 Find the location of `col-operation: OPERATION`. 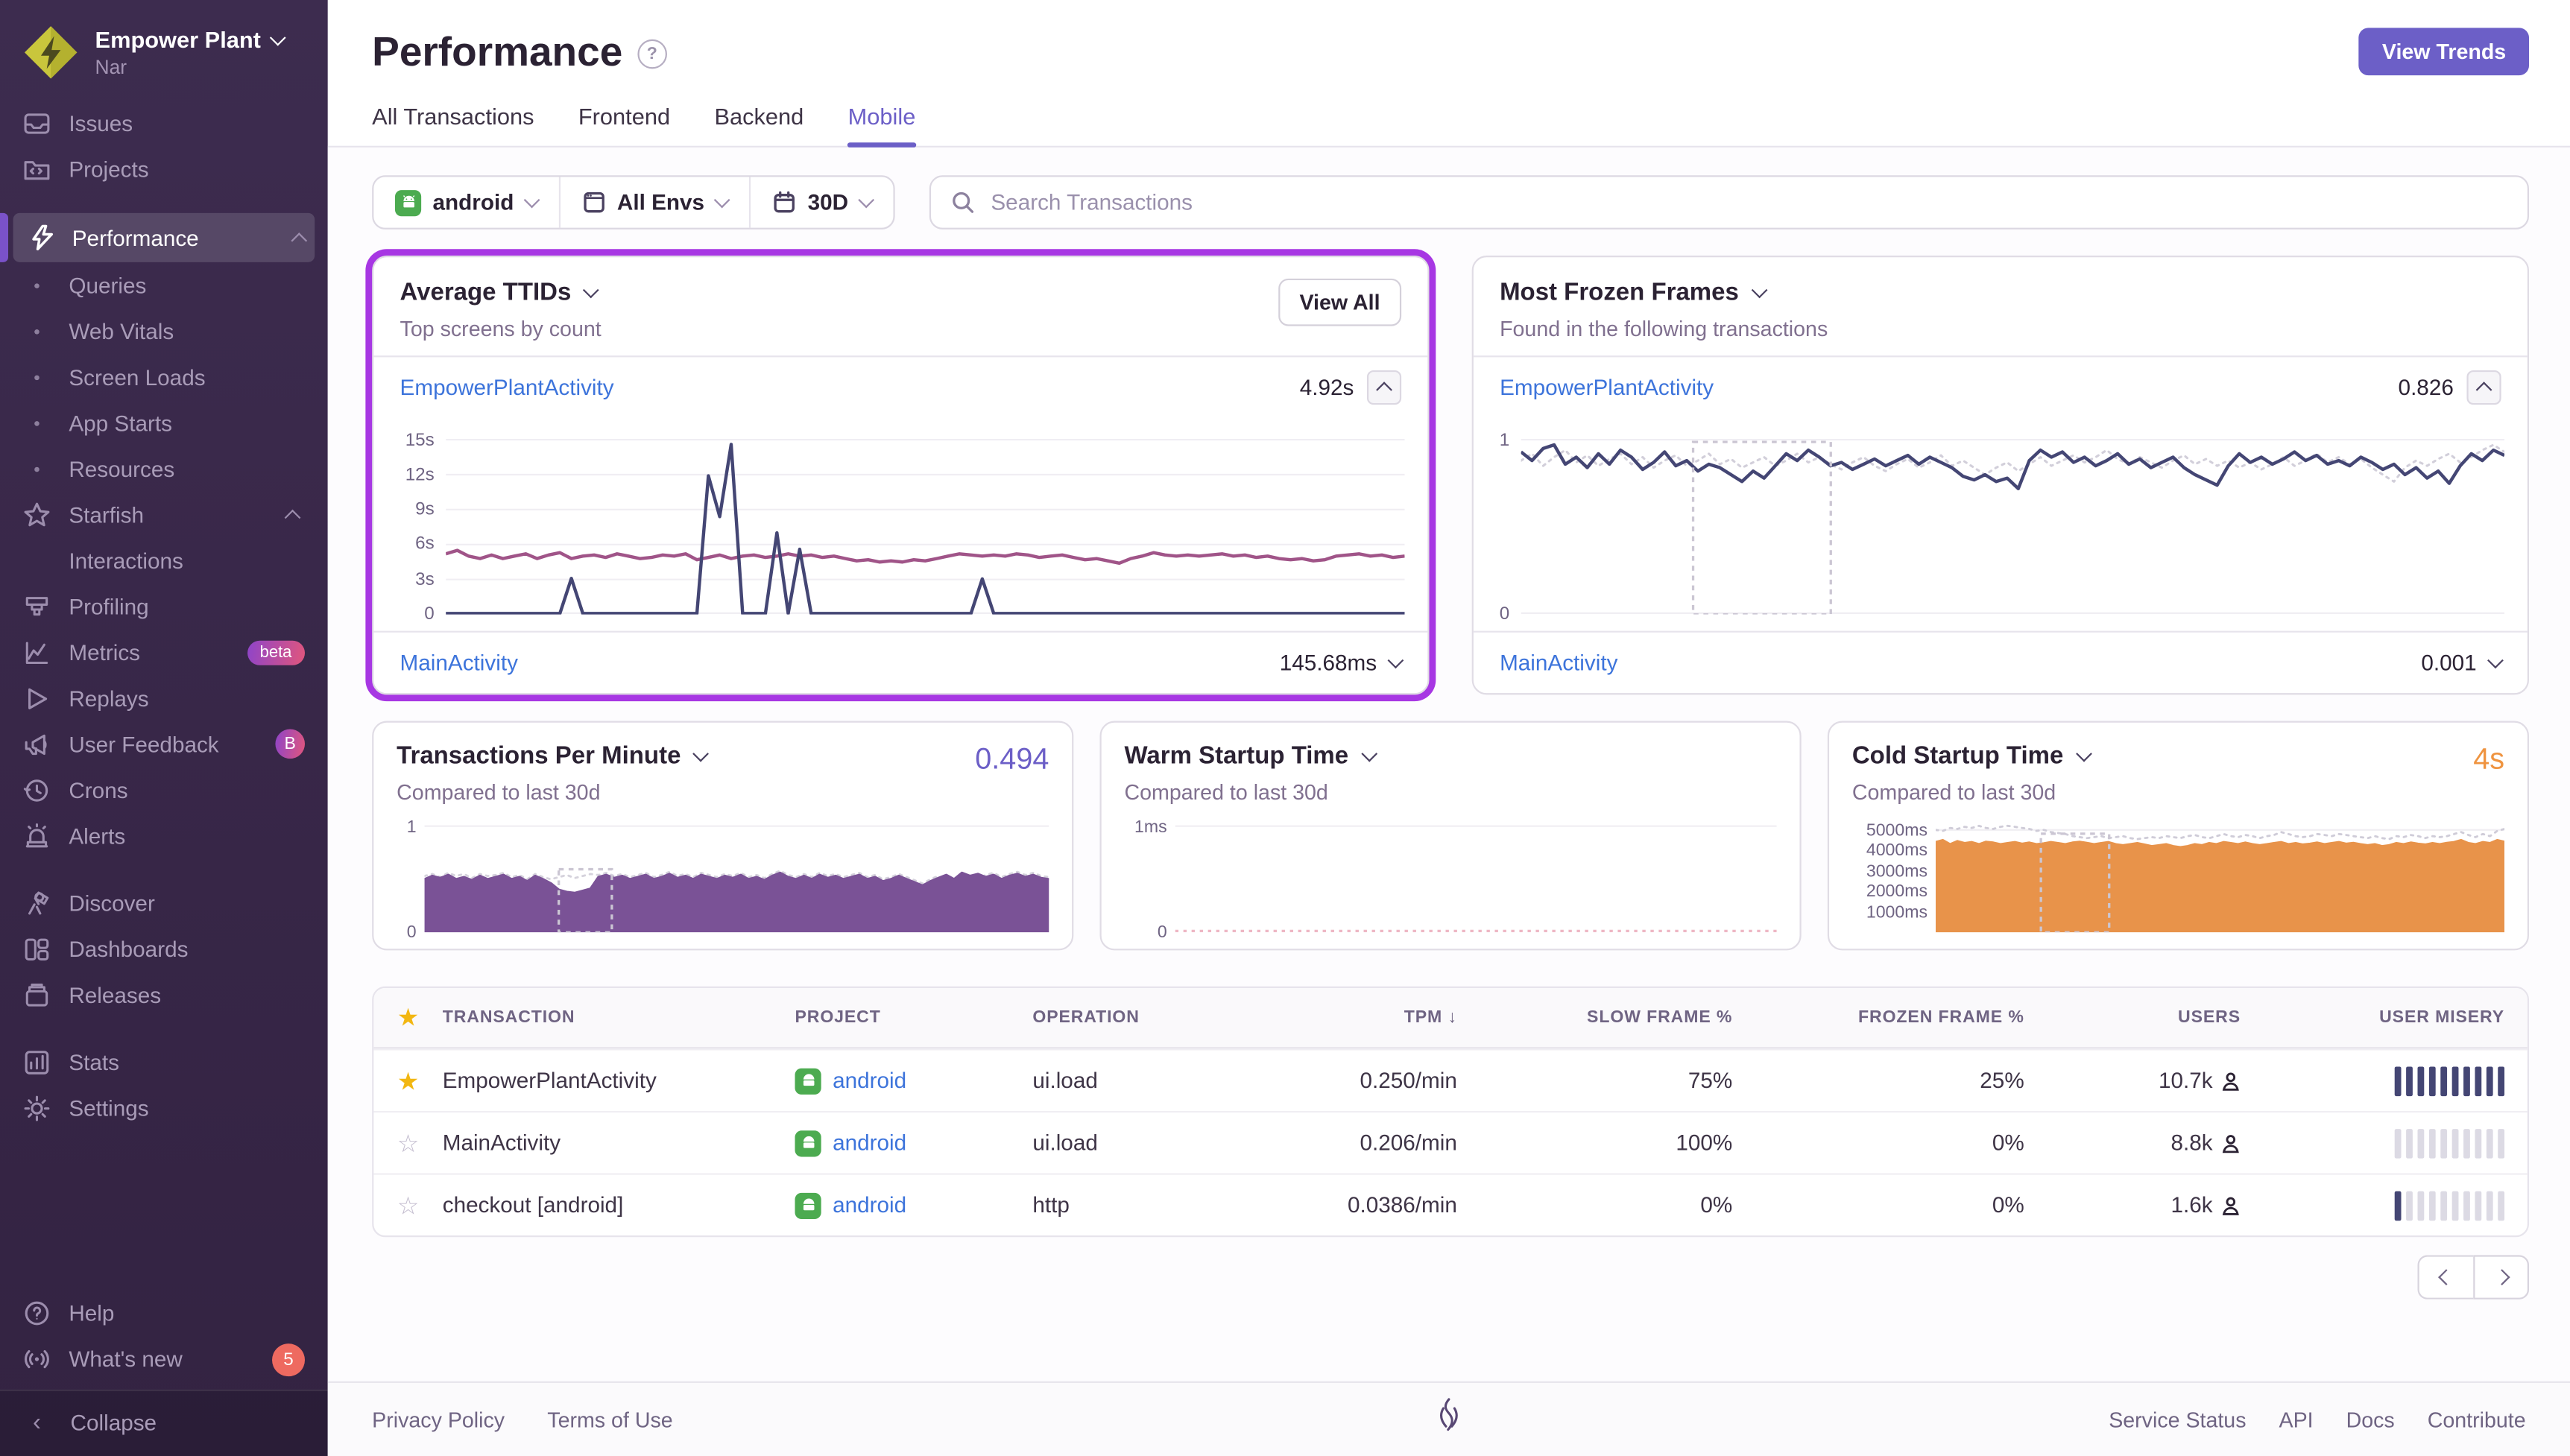

col-operation: OPERATION is located at coordinates (1086, 1017).